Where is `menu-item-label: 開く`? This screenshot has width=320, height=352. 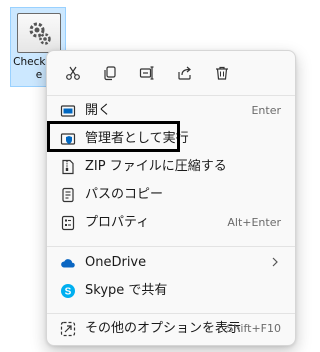
menu-item-label: 開く is located at coordinates (98, 110).